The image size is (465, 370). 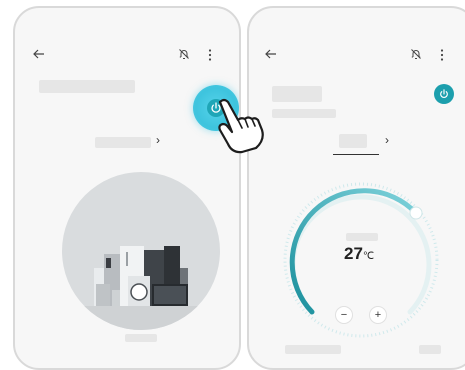 I want to click on decrease-temperature-button: −, so click(x=344, y=315).